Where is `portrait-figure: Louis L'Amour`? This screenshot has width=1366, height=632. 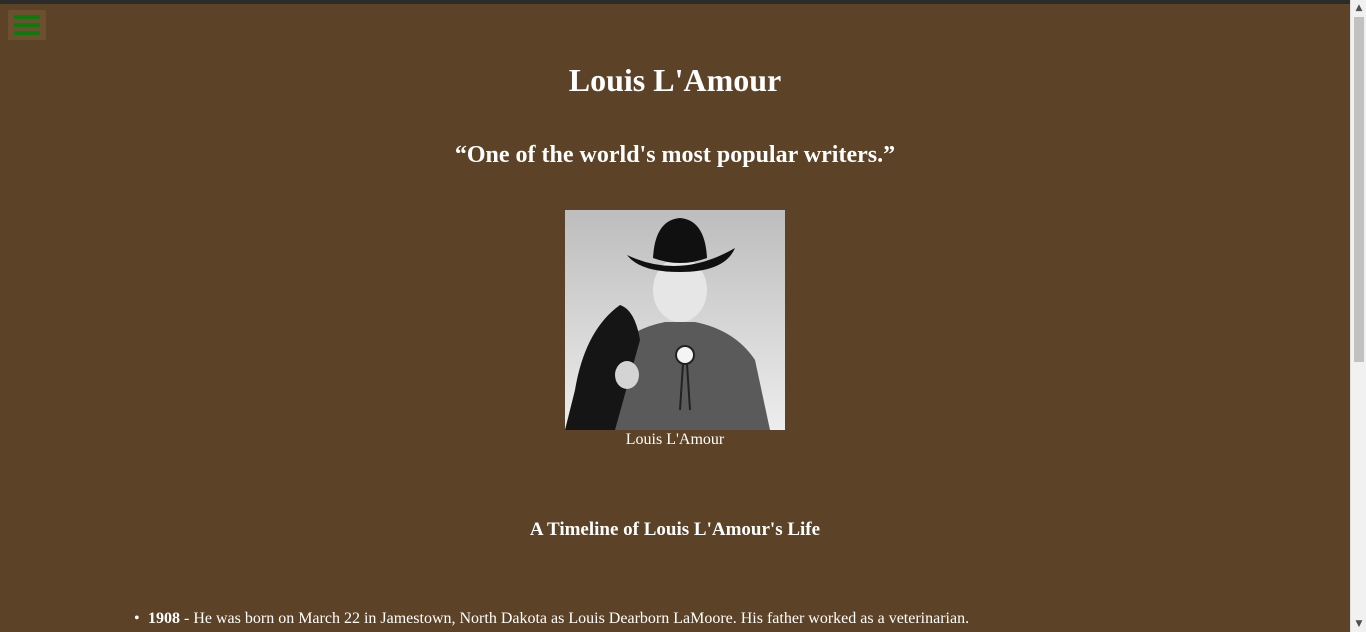 portrait-figure: Louis L'Amour is located at coordinates (675, 329).